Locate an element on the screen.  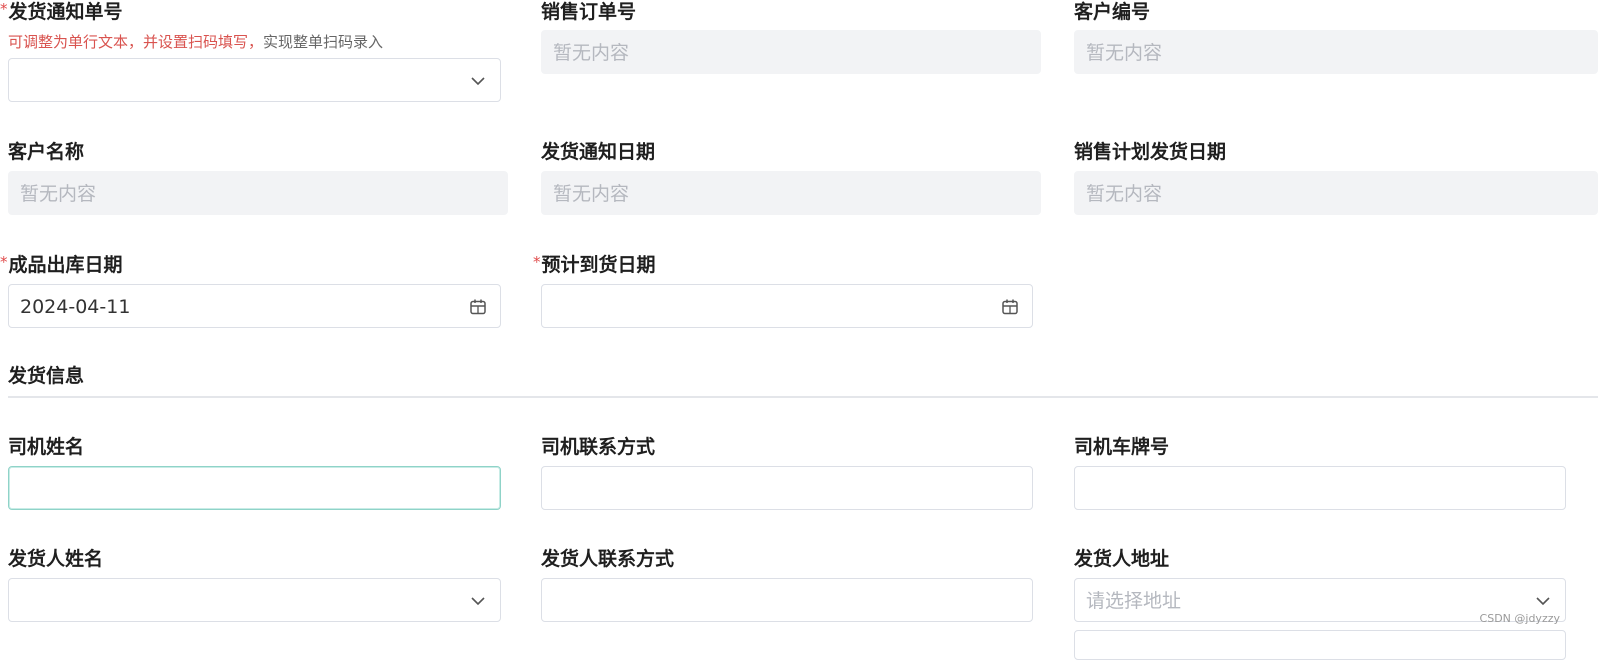
driver-name-input is located at coordinates (254, 488).